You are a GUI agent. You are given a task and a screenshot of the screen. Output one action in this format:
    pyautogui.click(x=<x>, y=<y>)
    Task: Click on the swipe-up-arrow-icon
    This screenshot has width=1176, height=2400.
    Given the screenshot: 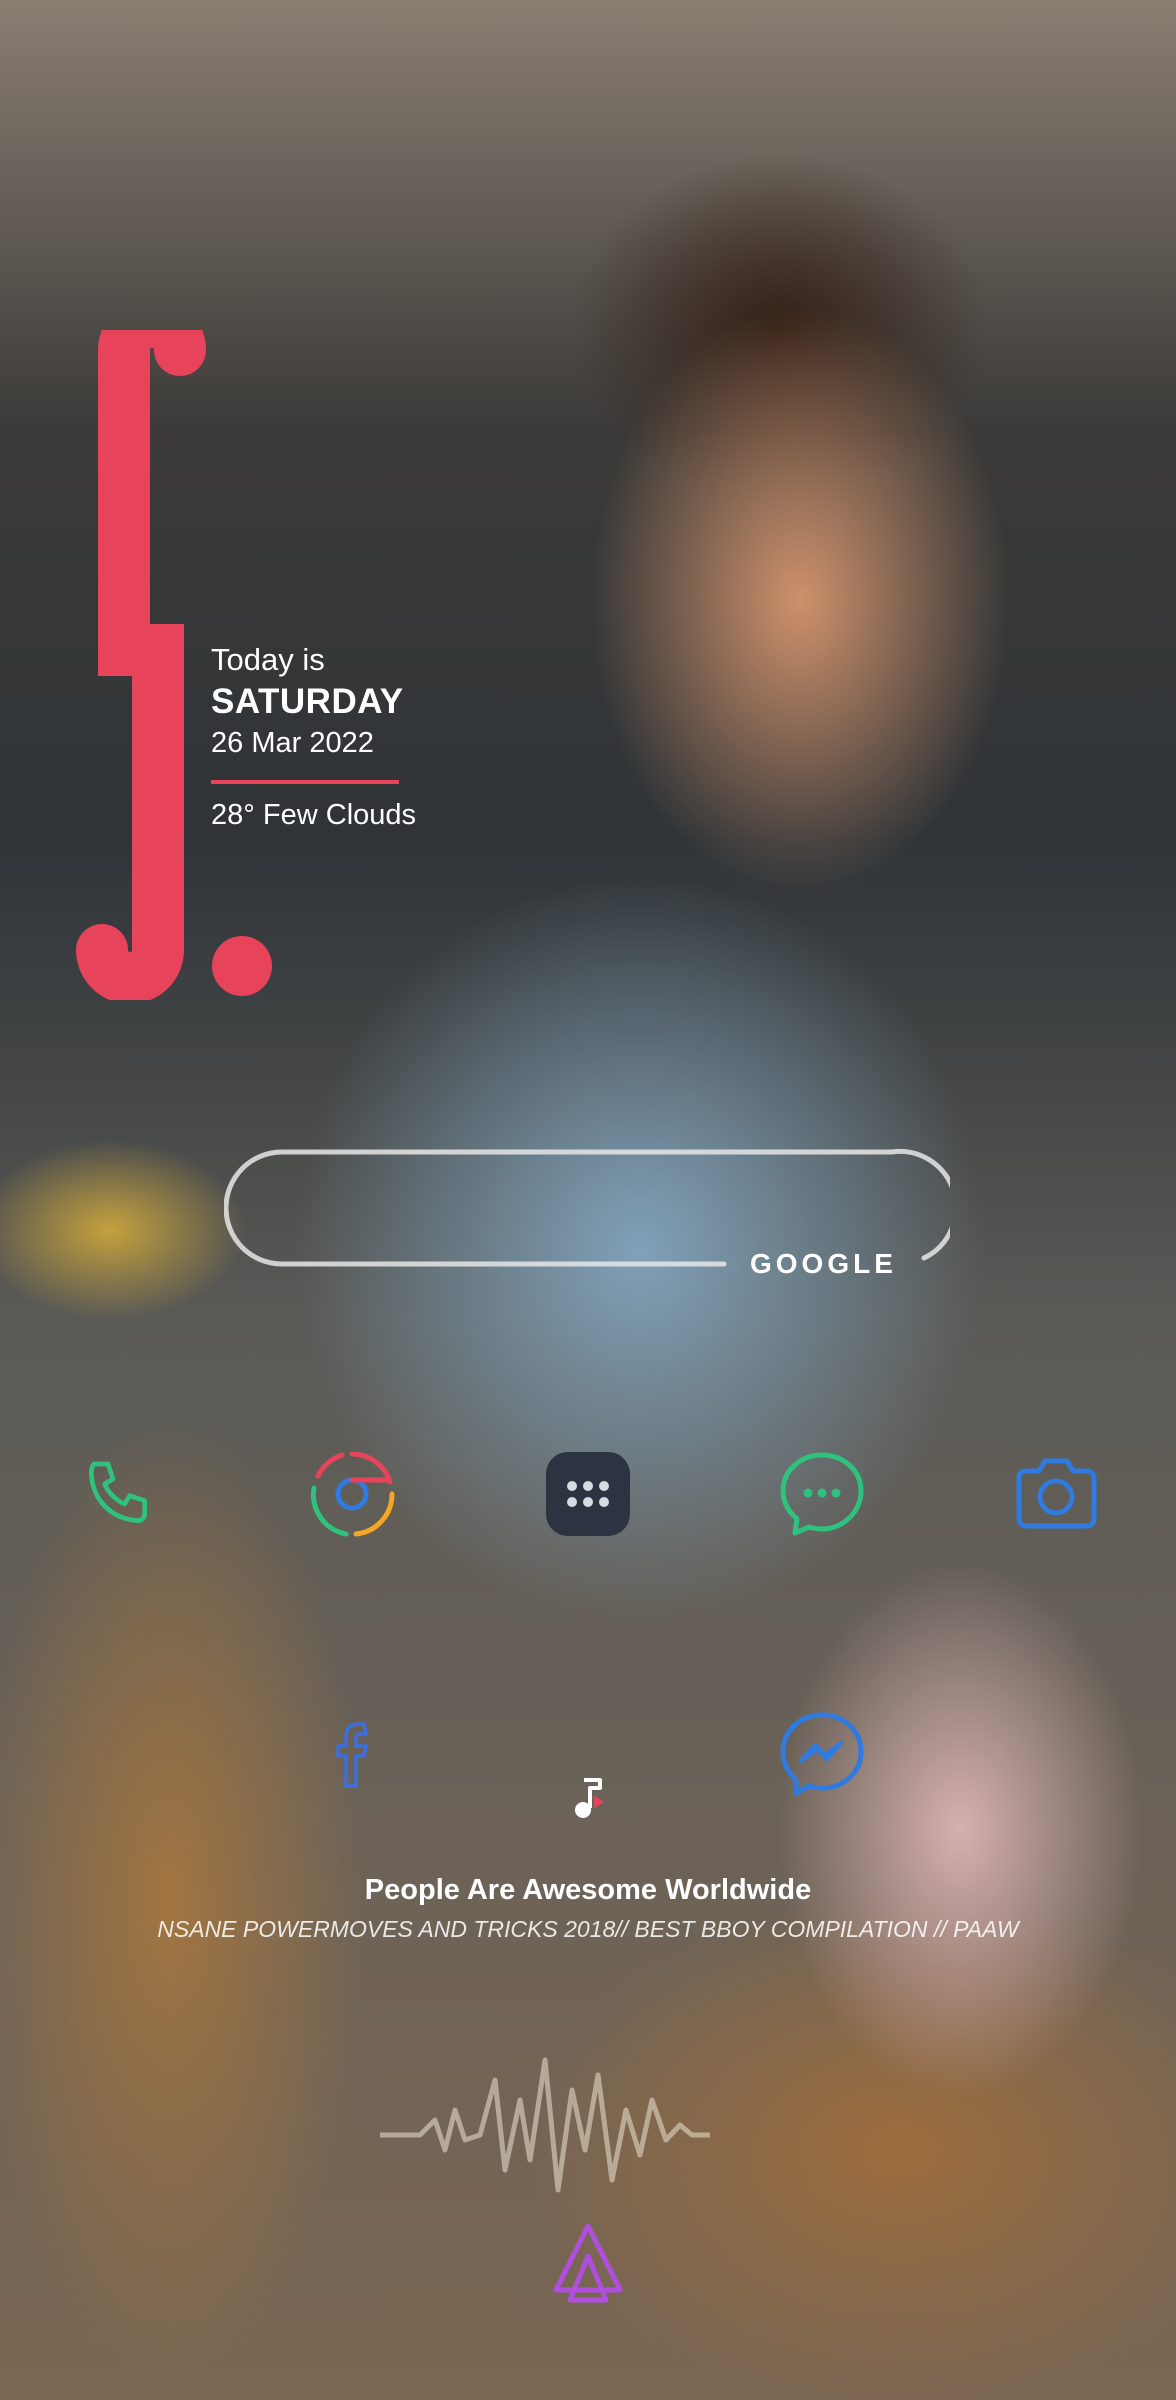 What is the action you would take?
    pyautogui.click(x=588, y=2267)
    